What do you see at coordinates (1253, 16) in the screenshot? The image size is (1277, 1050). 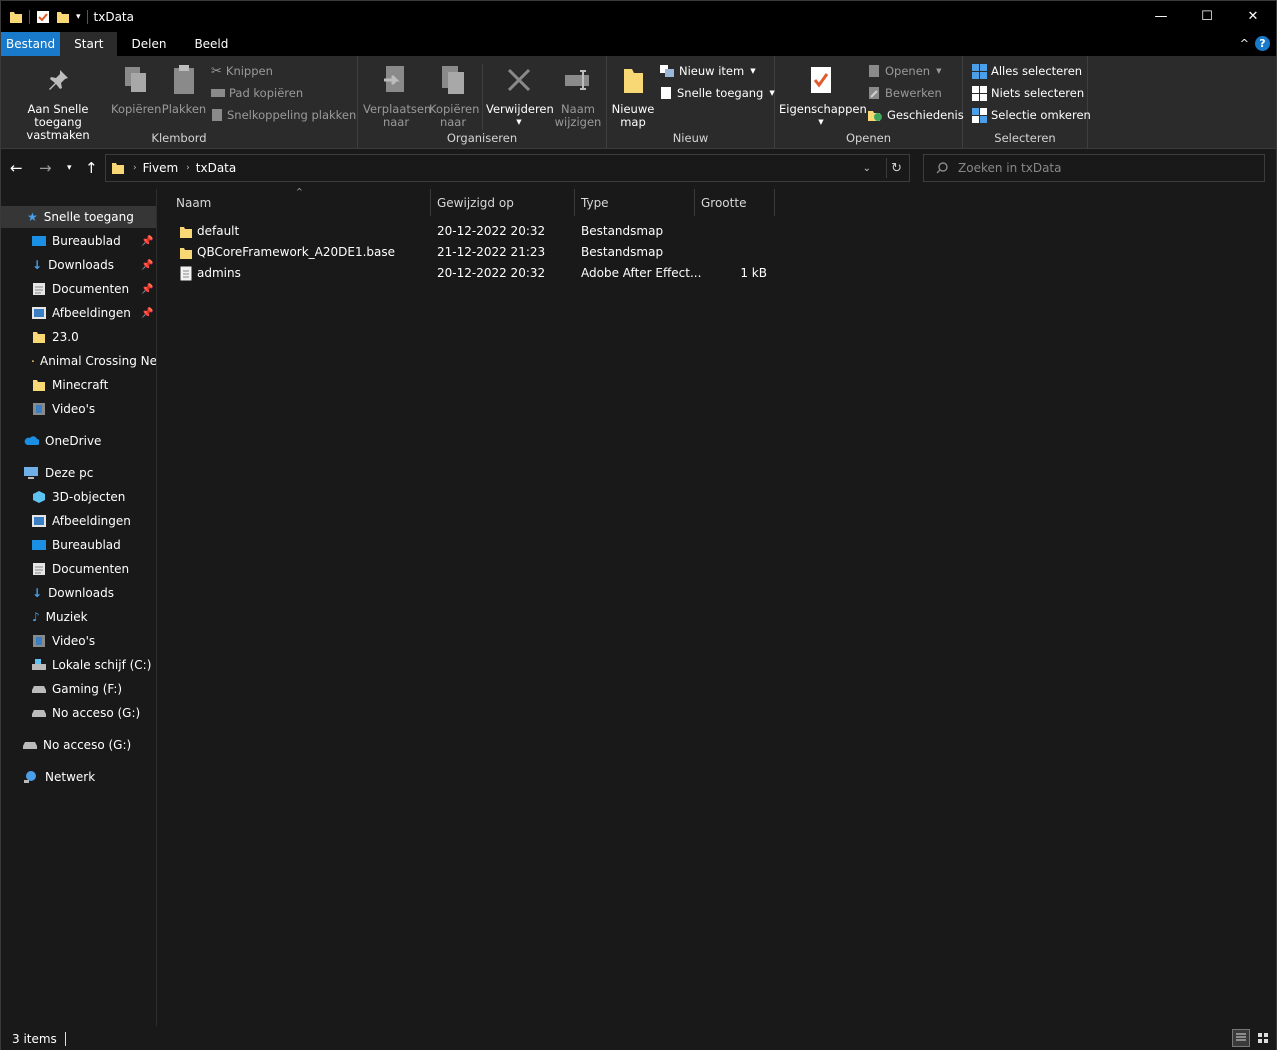 I see `close-button: ✕` at bounding box center [1253, 16].